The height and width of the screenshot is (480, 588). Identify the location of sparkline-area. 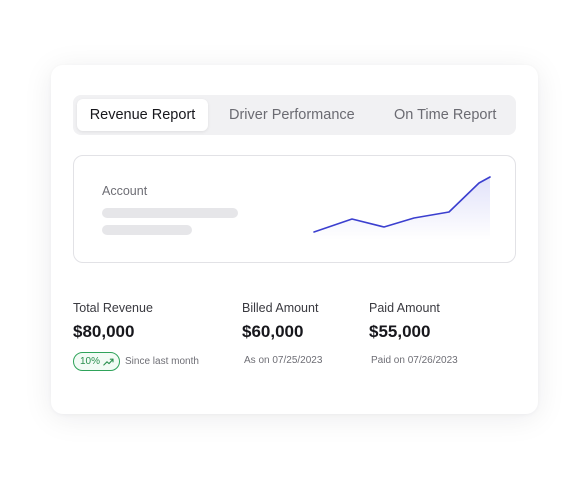
(402, 208).